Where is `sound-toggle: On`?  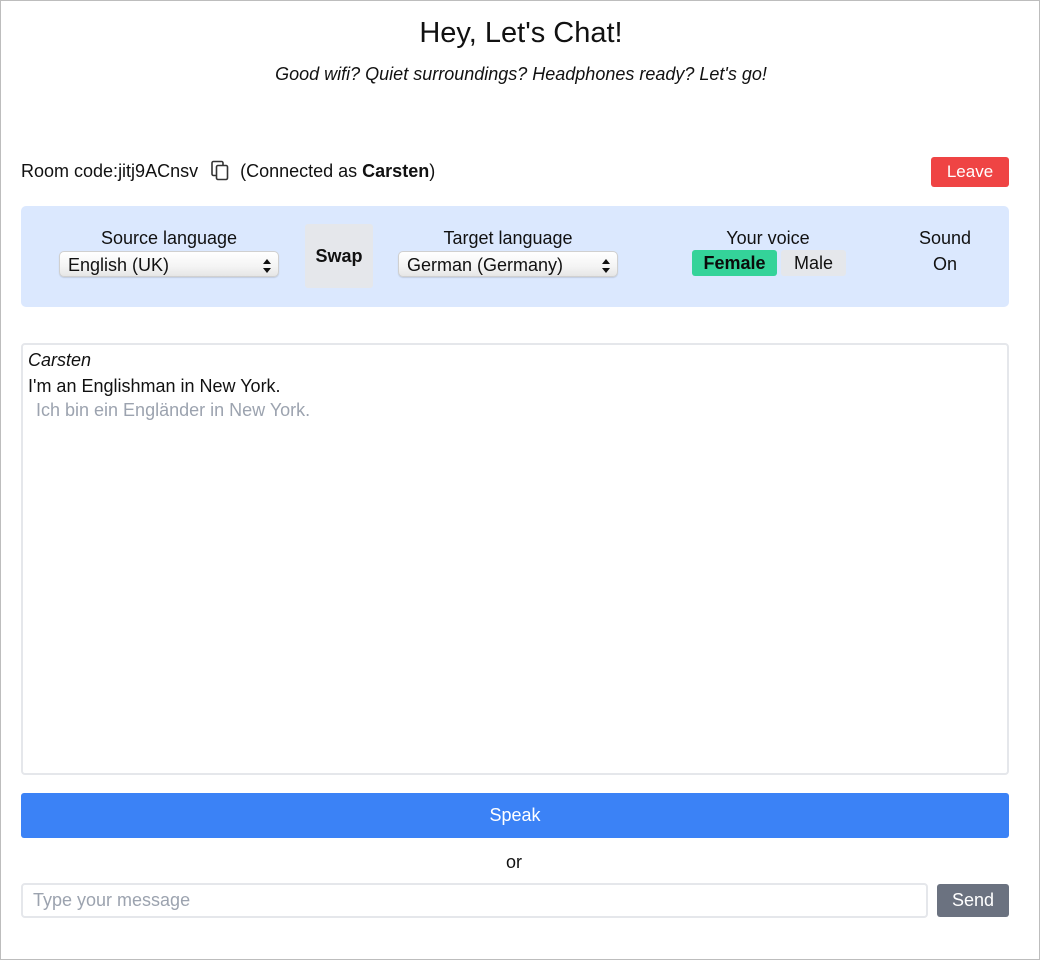
sound-toggle: On is located at coordinates (945, 264).